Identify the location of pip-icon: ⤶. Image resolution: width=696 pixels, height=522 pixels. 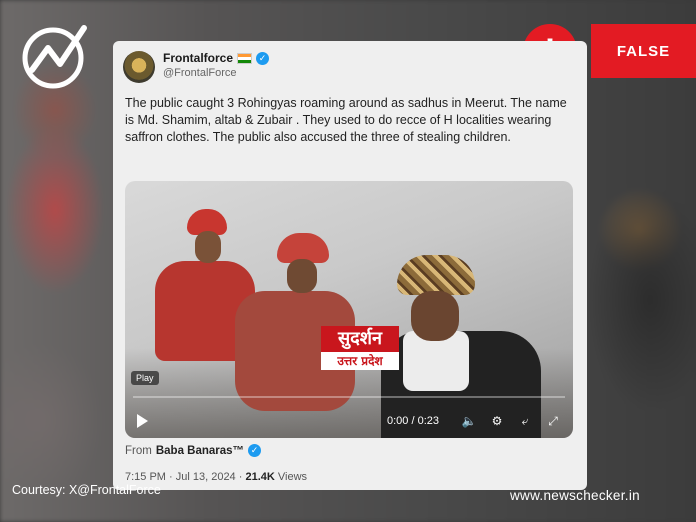
(525, 421).